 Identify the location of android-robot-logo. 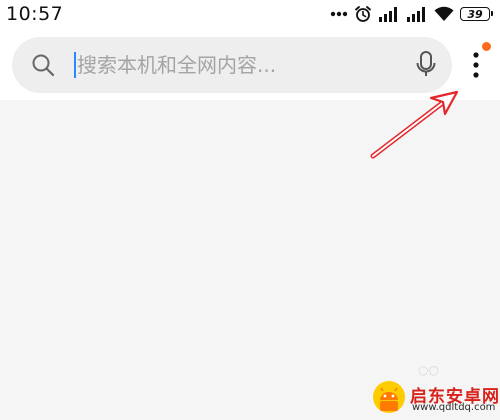
(389, 399).